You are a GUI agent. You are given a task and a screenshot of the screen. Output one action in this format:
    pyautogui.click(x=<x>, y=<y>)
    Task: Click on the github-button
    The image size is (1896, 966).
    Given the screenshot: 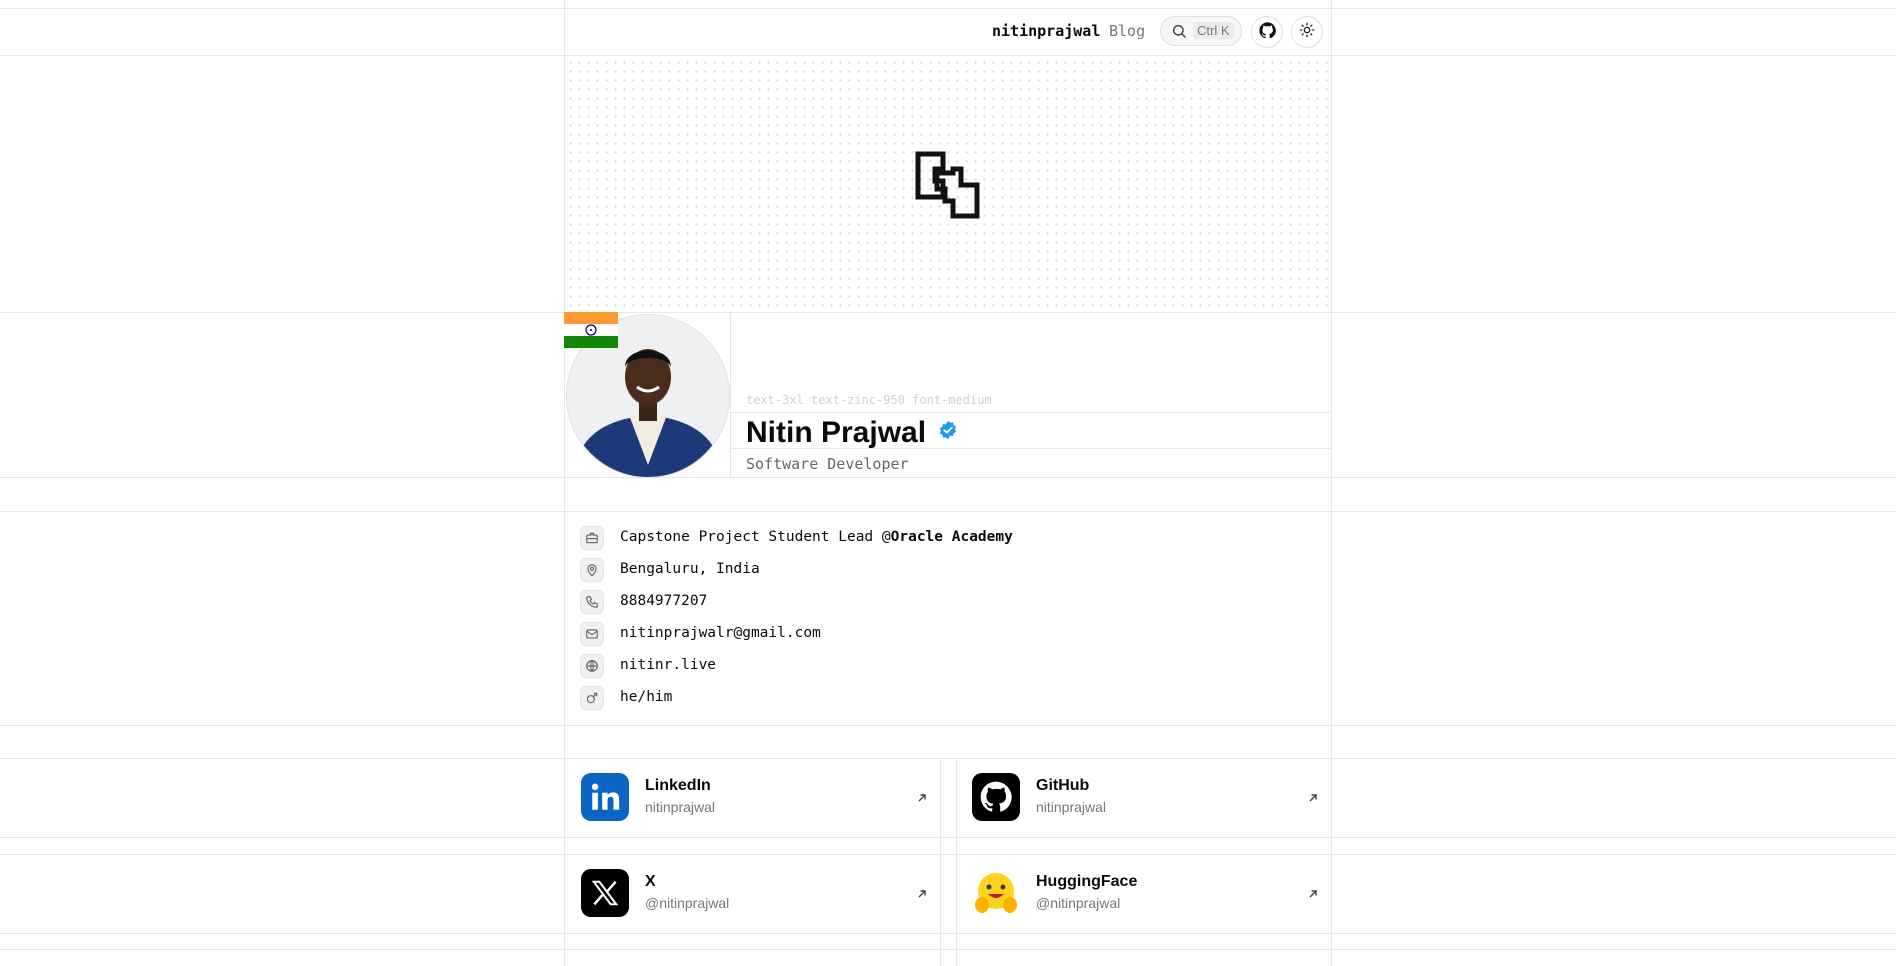 What is the action you would take?
    pyautogui.click(x=1267, y=32)
    